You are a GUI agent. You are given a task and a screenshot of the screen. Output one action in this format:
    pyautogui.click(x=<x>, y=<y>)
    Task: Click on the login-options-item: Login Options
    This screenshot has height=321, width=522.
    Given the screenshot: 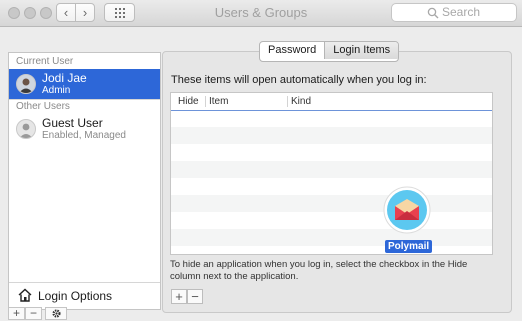 What is the action you would take?
    pyautogui.click(x=84, y=296)
    